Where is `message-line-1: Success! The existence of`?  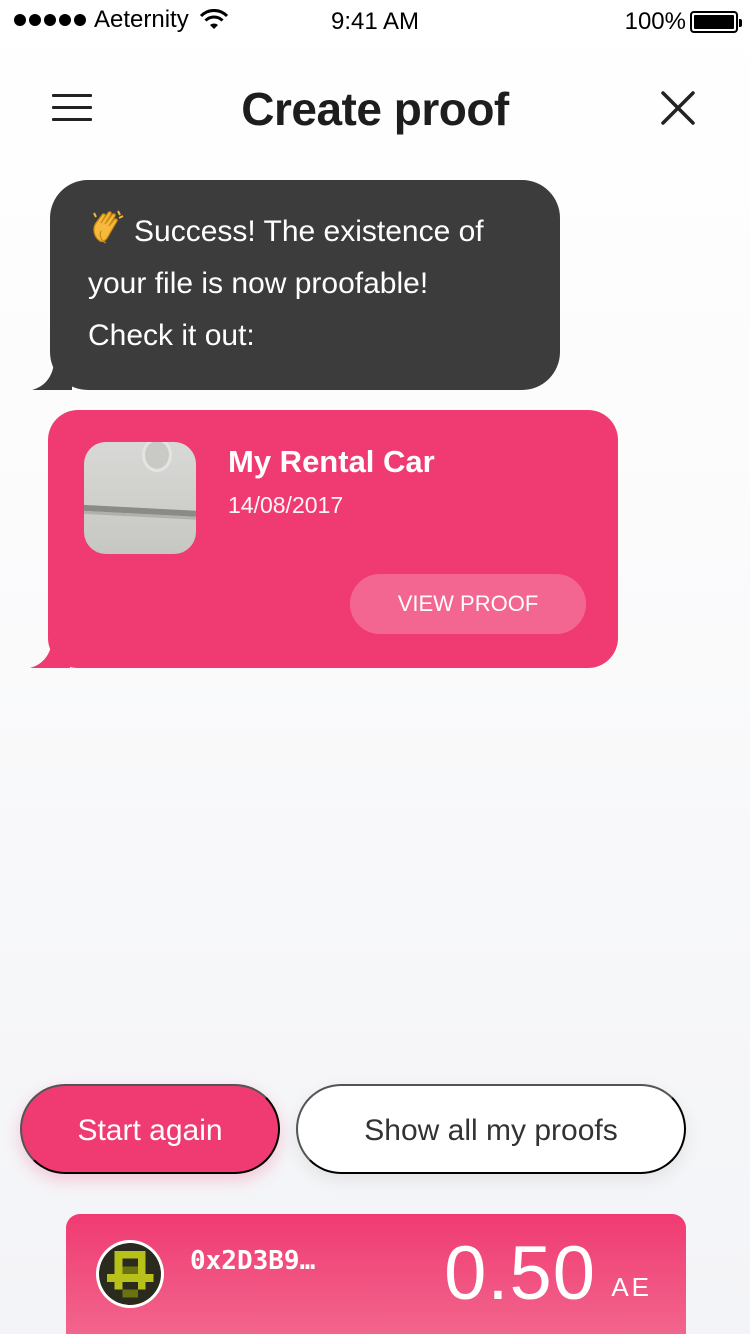
message-line-1: Success! The existence of is located at coordinates (309, 231).